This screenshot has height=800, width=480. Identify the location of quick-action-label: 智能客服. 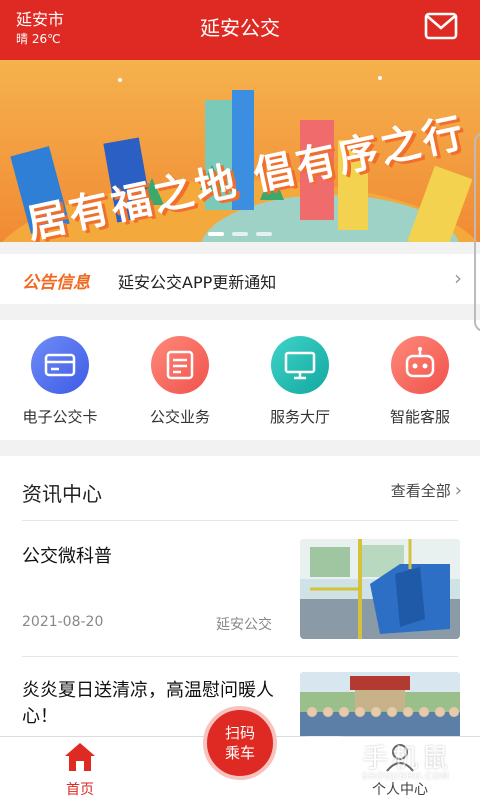
(419, 417).